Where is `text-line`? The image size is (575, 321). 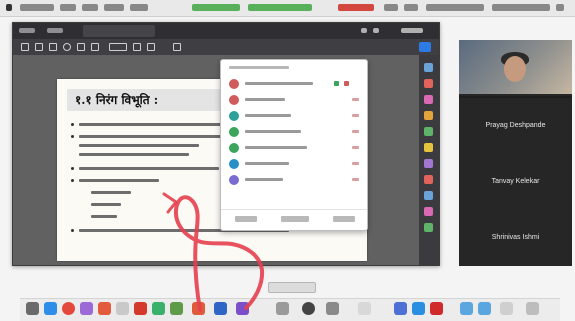
text-line is located at coordinates (111, 192).